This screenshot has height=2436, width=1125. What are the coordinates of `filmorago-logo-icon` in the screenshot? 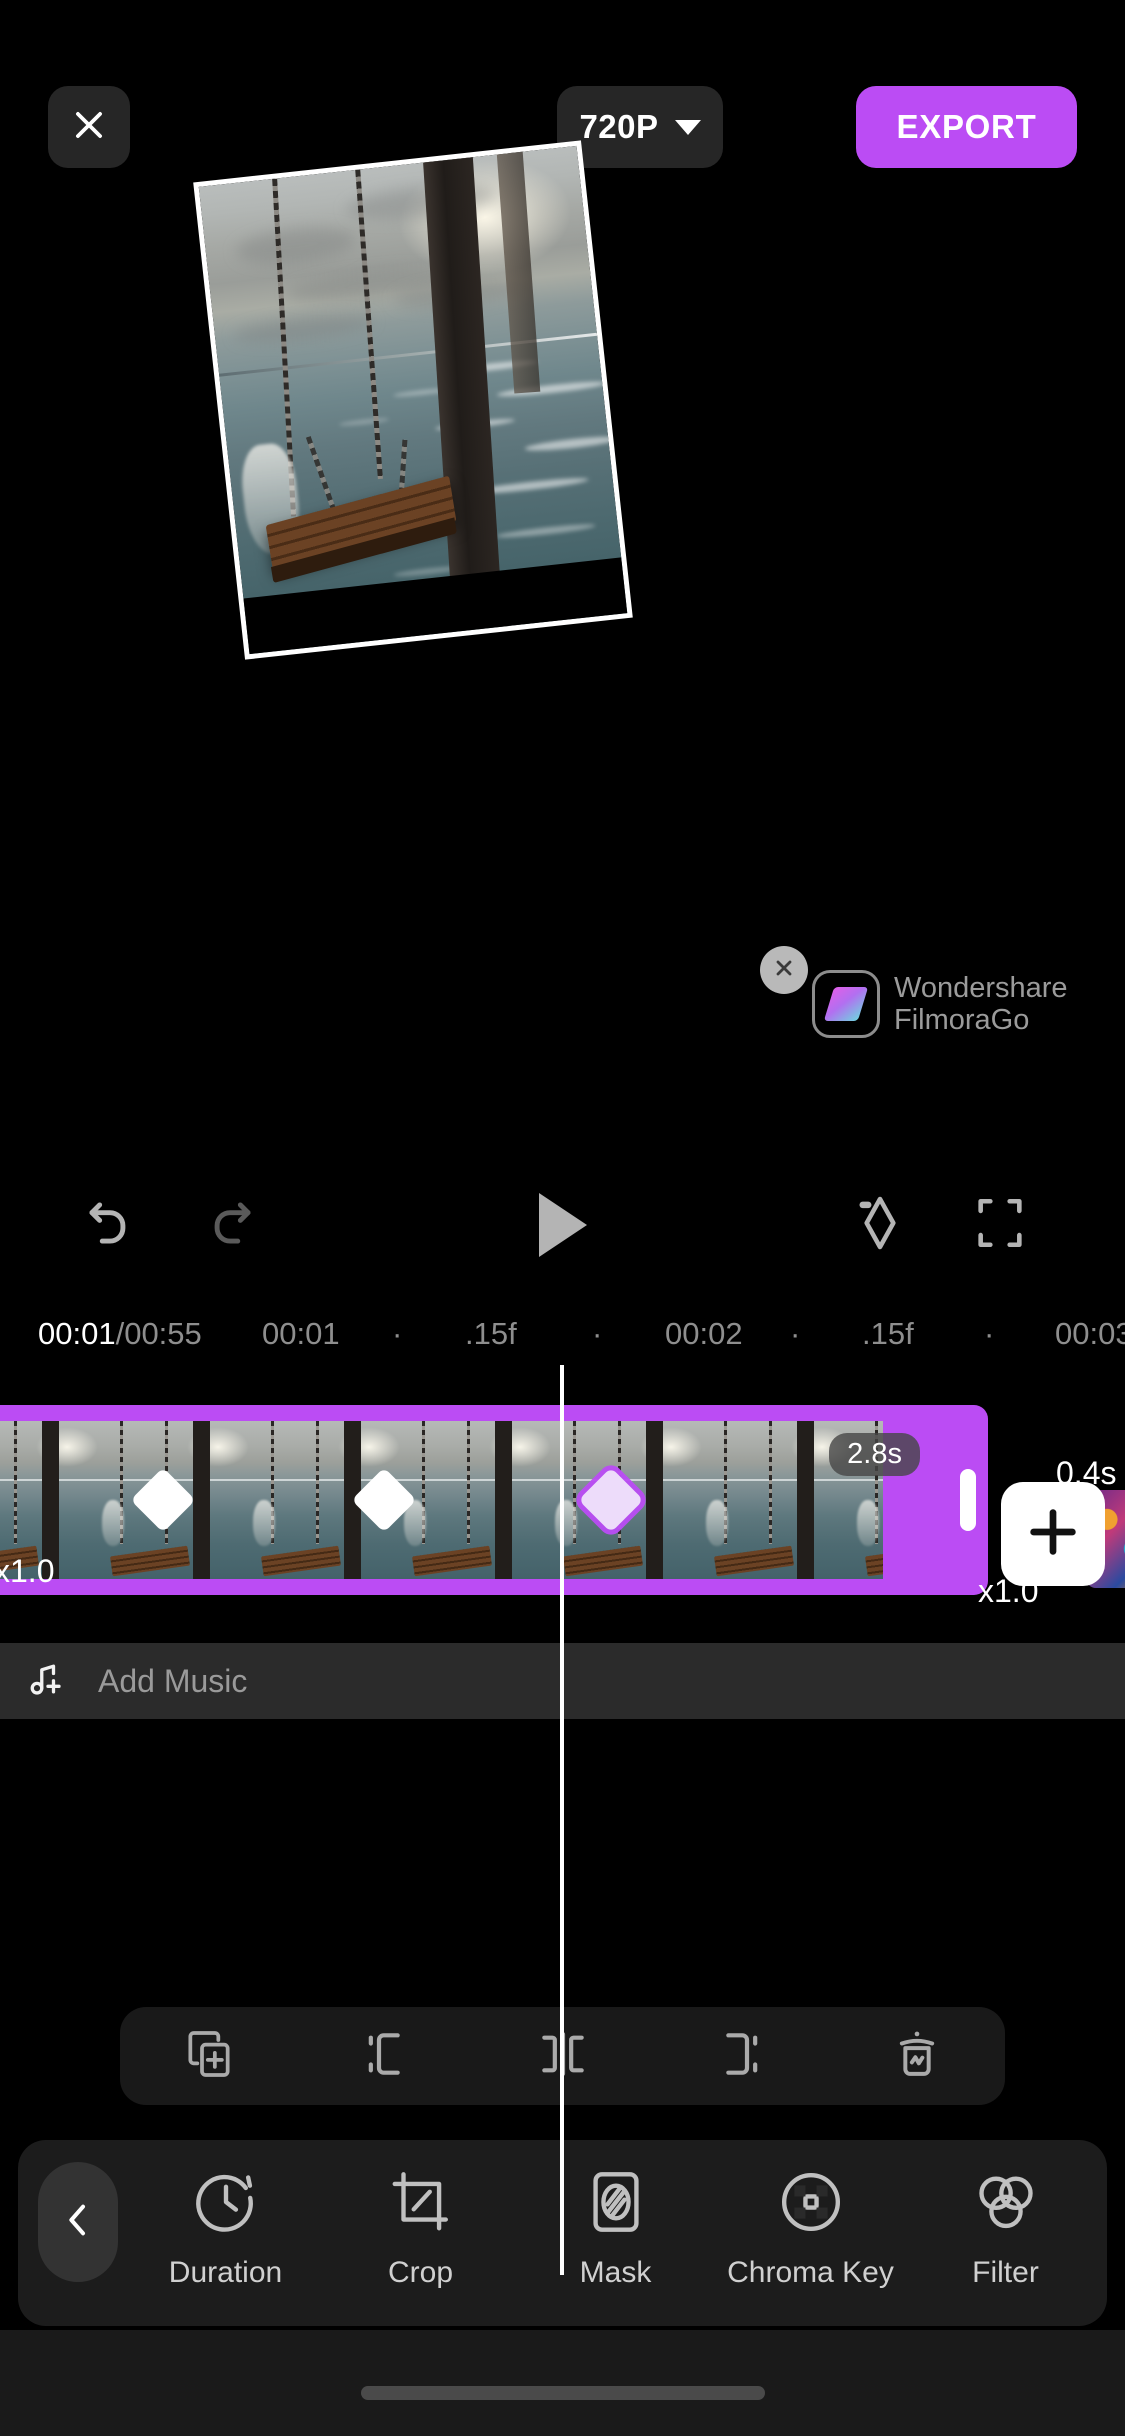 It's located at (846, 1004).